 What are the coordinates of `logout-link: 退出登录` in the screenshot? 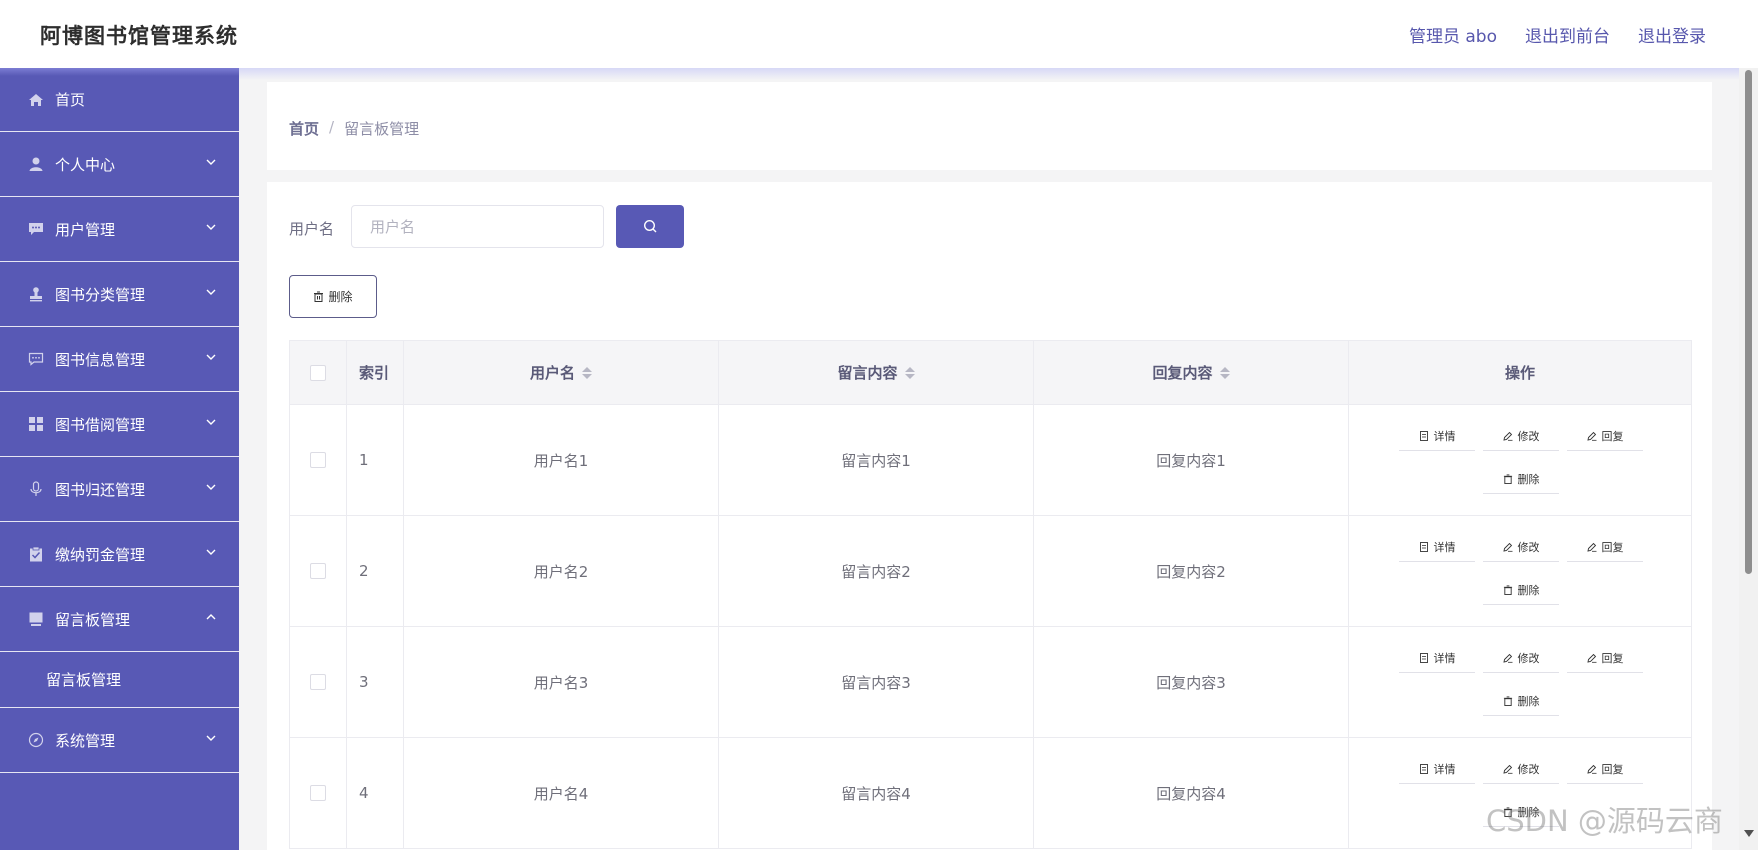 It's located at (1672, 34).